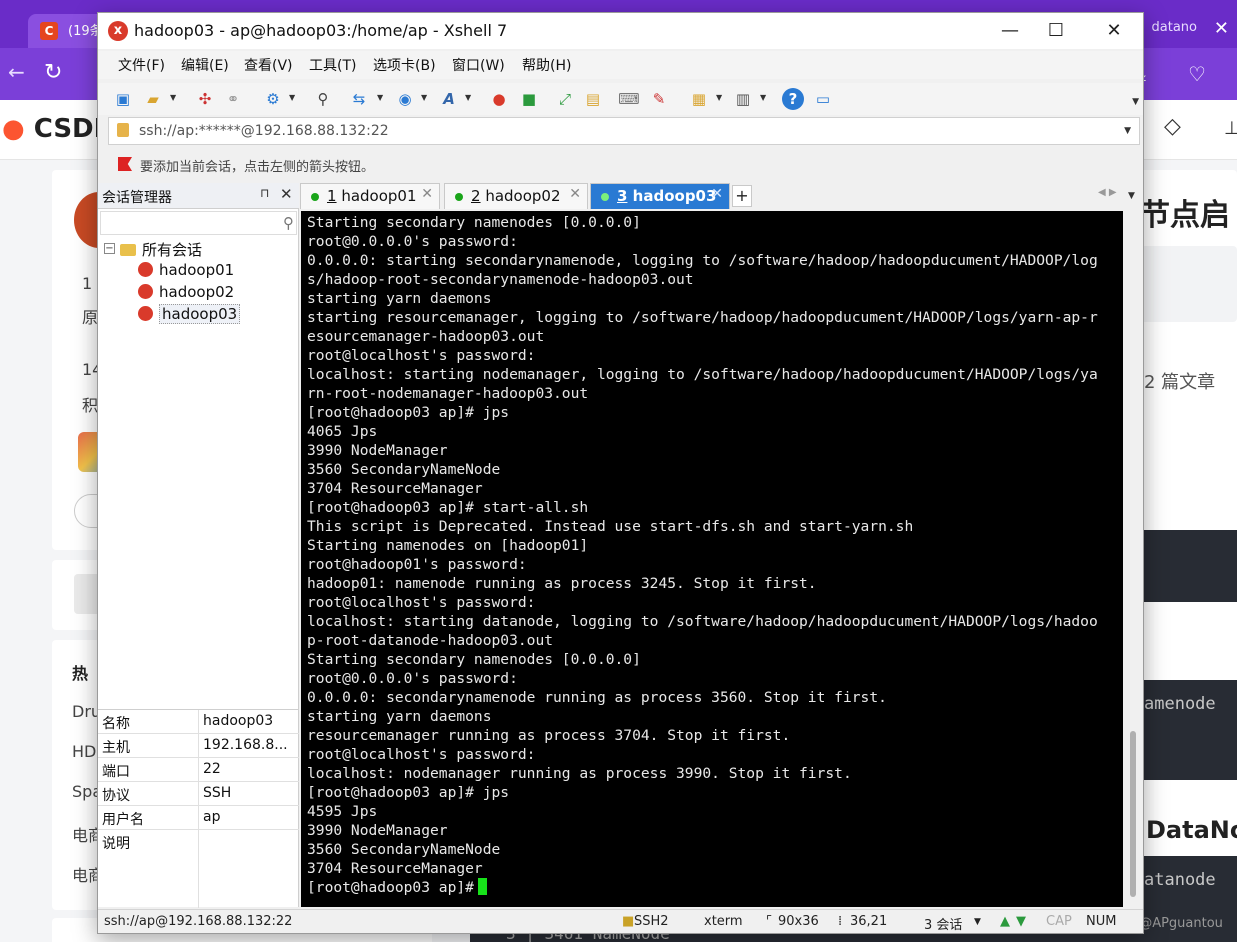 This screenshot has height=942, width=1237. What do you see at coordinates (205, 65) in the screenshot?
I see `menu-edit: 编辑(E)` at bounding box center [205, 65].